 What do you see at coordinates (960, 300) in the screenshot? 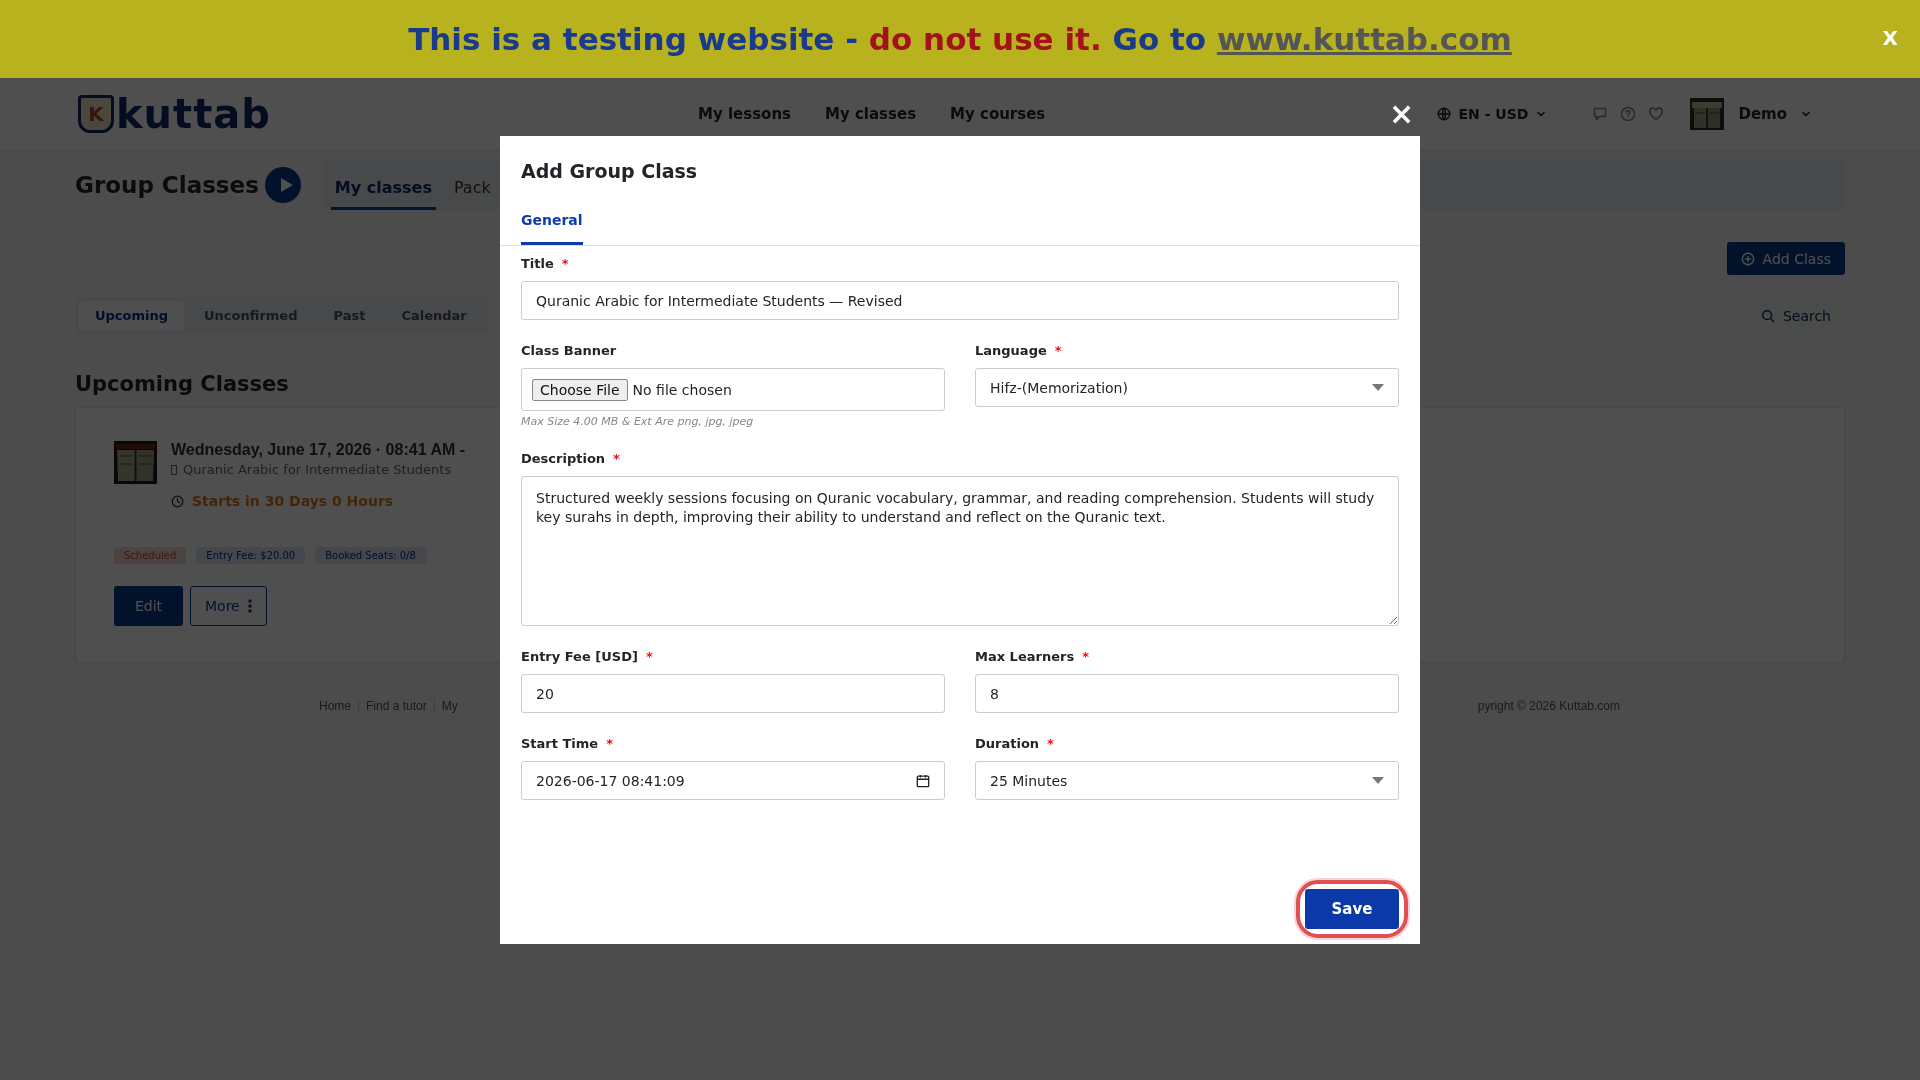
I see `input-field: Quranic Arabic for Intermediate Students — Revised` at bounding box center [960, 300].